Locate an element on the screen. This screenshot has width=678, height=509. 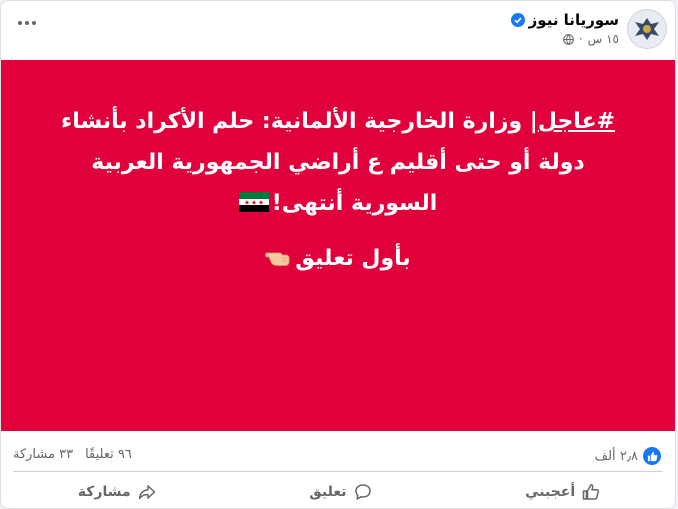
share-label: مشاركة is located at coordinates (104, 492).